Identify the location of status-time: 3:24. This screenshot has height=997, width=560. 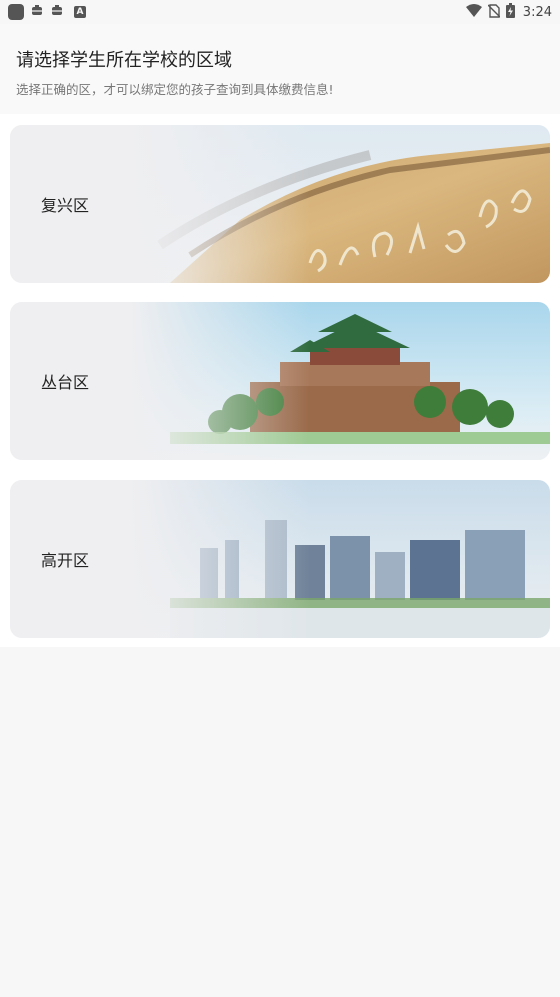
(537, 12).